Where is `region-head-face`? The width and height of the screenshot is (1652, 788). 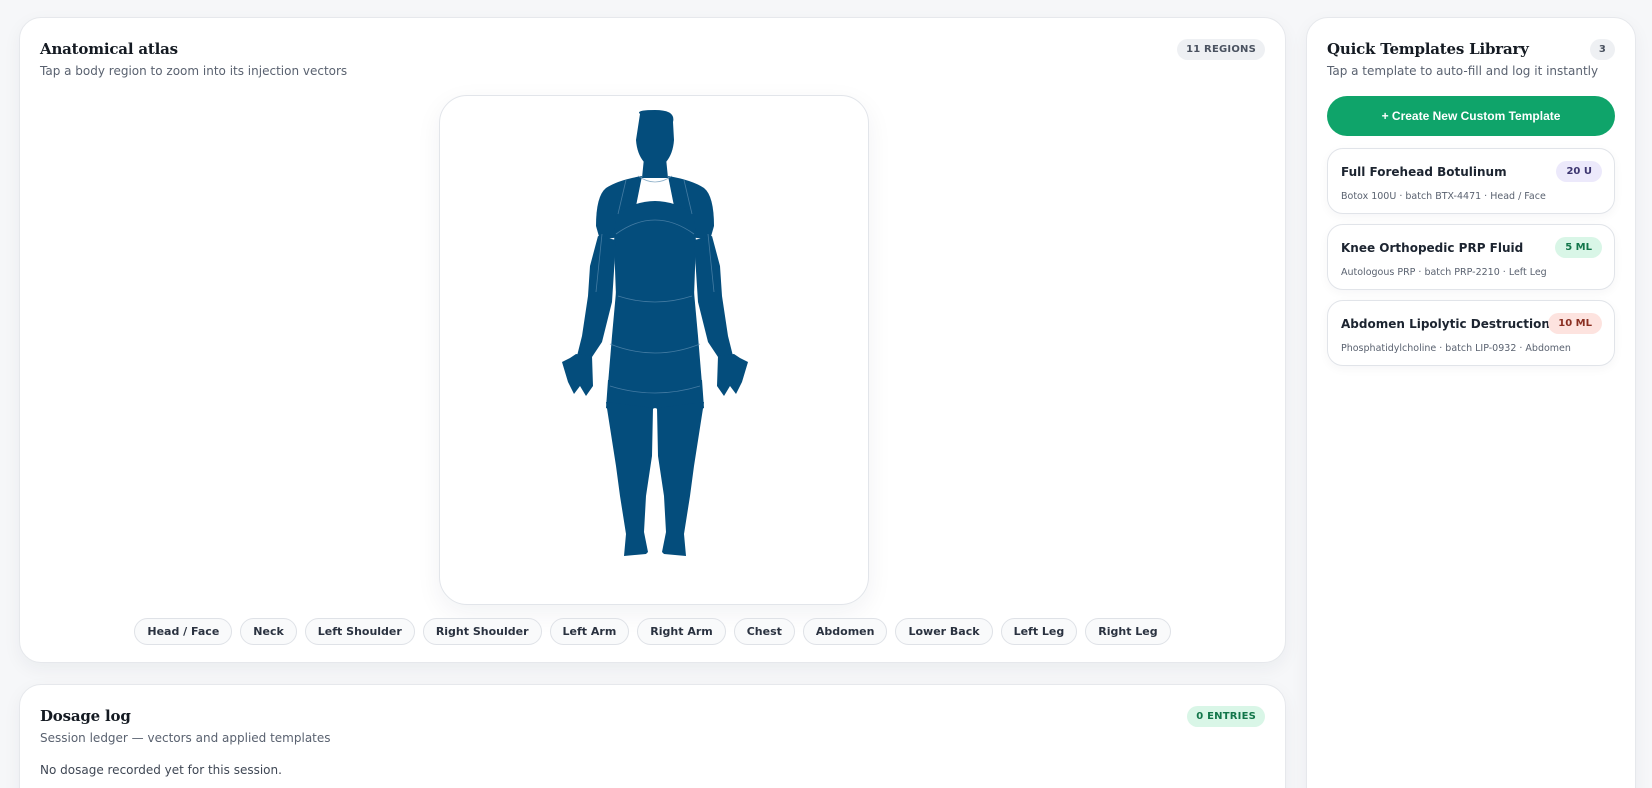
region-head-face is located at coordinates (655, 136).